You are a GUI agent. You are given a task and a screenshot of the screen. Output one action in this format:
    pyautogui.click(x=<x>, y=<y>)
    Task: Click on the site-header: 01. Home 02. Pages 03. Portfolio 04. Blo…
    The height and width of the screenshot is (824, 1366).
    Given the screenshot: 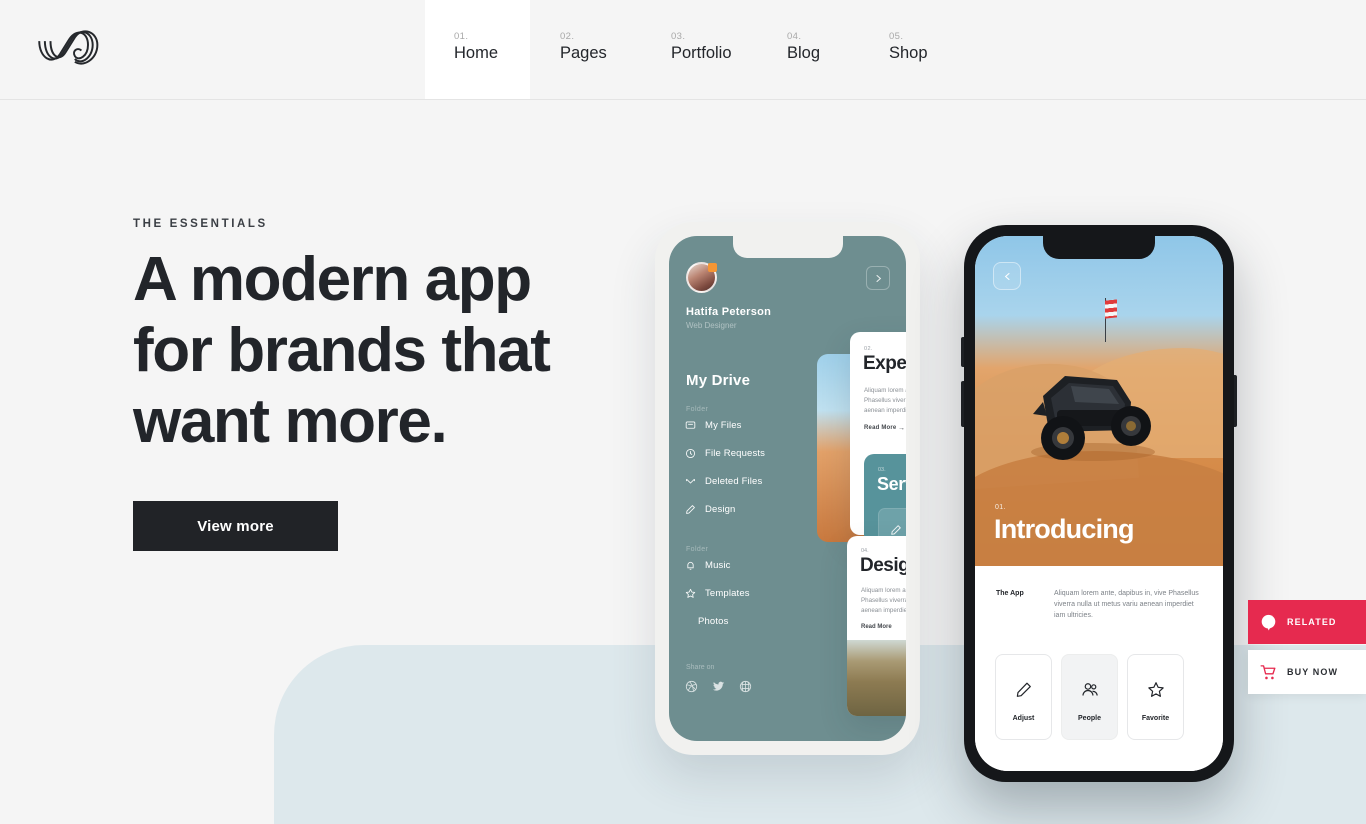 What is the action you would take?
    pyautogui.click(x=683, y=50)
    